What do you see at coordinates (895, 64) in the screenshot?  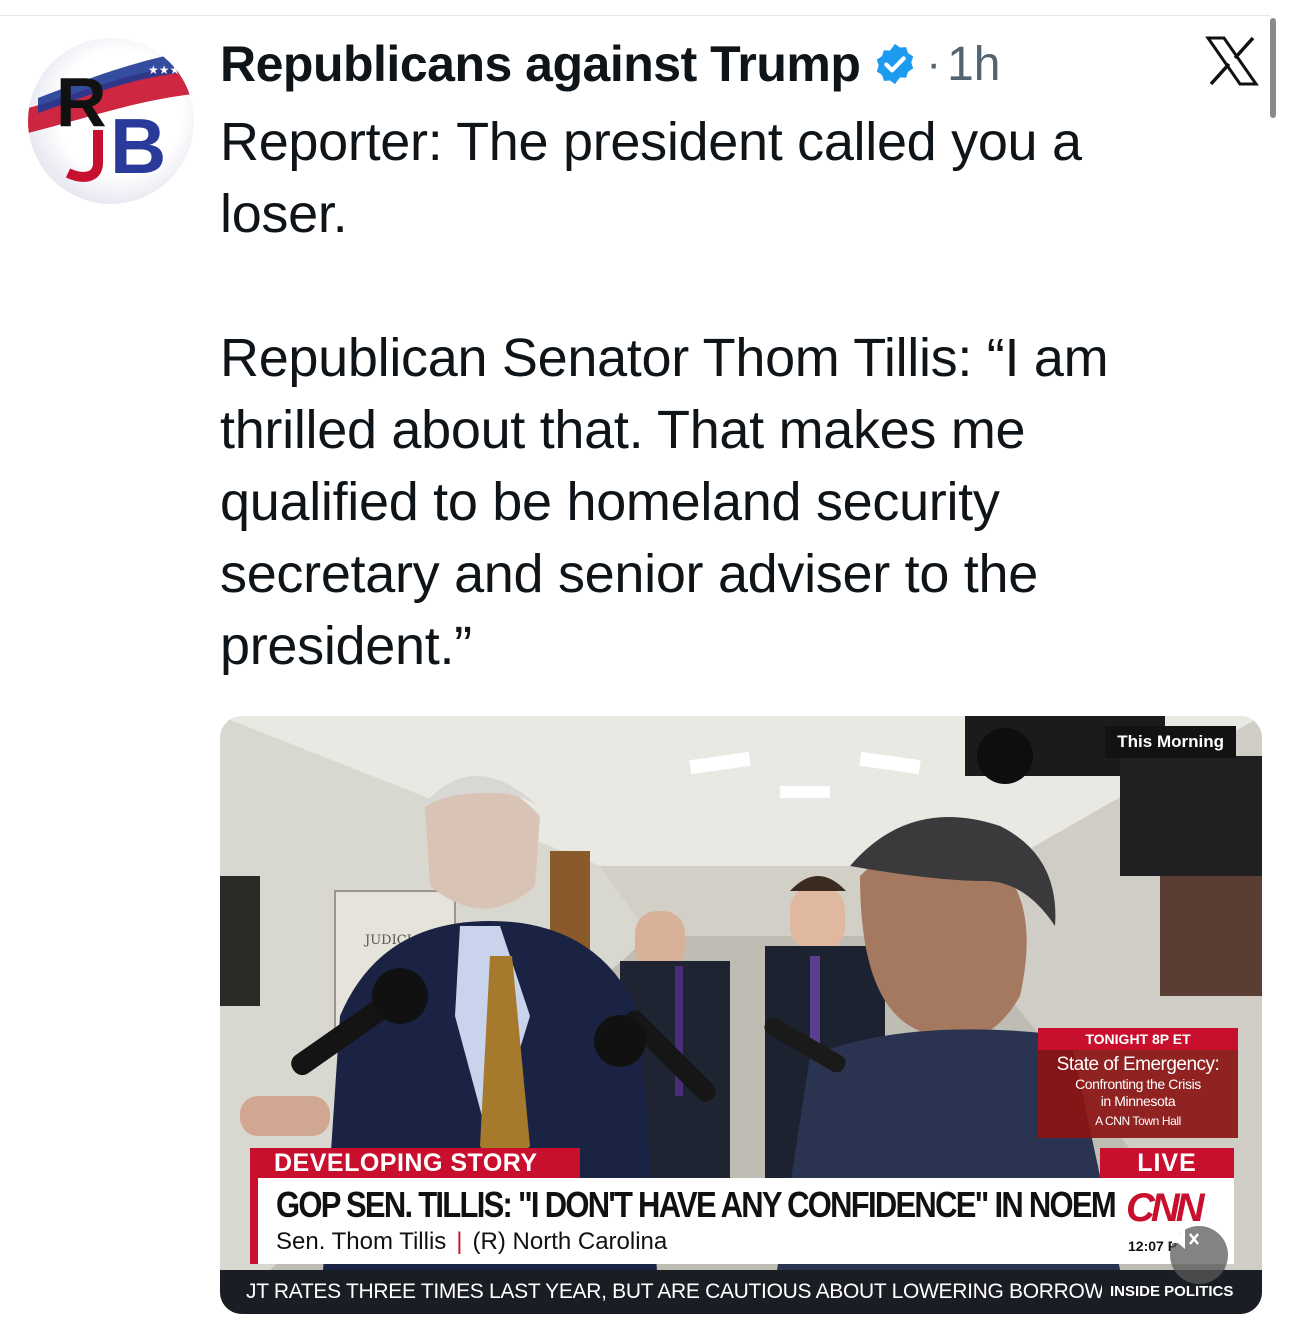 I see `verified-badge-icon` at bounding box center [895, 64].